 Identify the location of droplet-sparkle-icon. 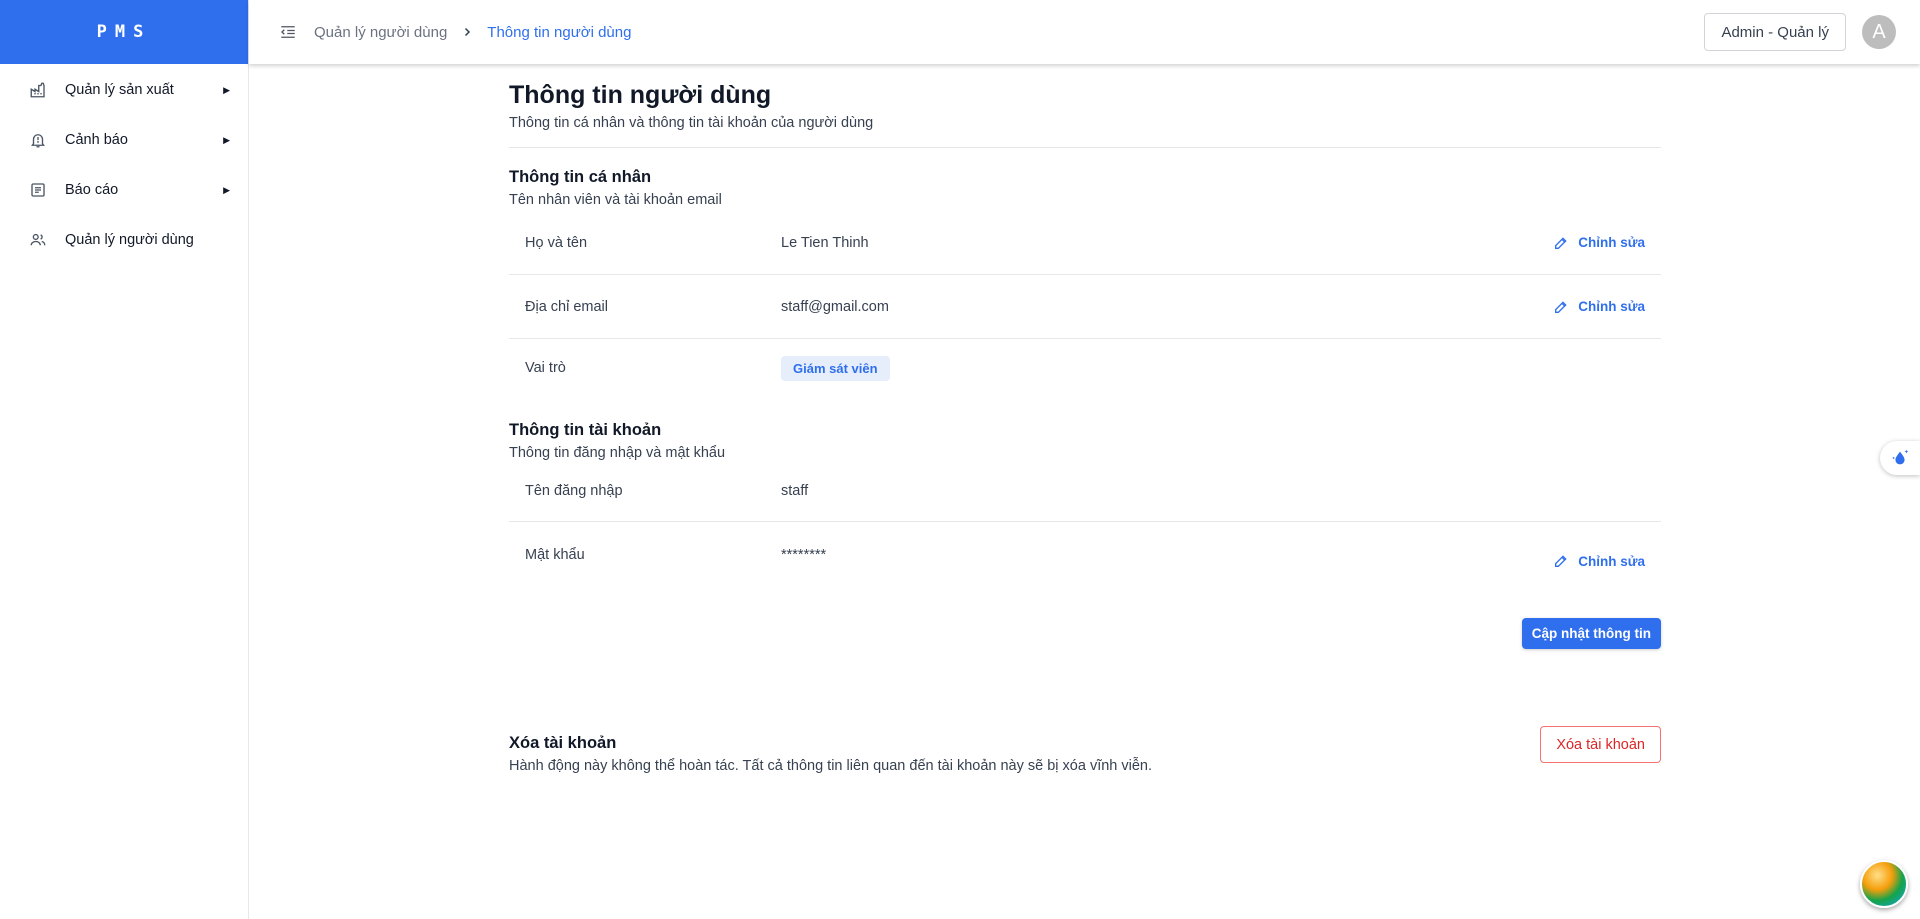
(1900, 458).